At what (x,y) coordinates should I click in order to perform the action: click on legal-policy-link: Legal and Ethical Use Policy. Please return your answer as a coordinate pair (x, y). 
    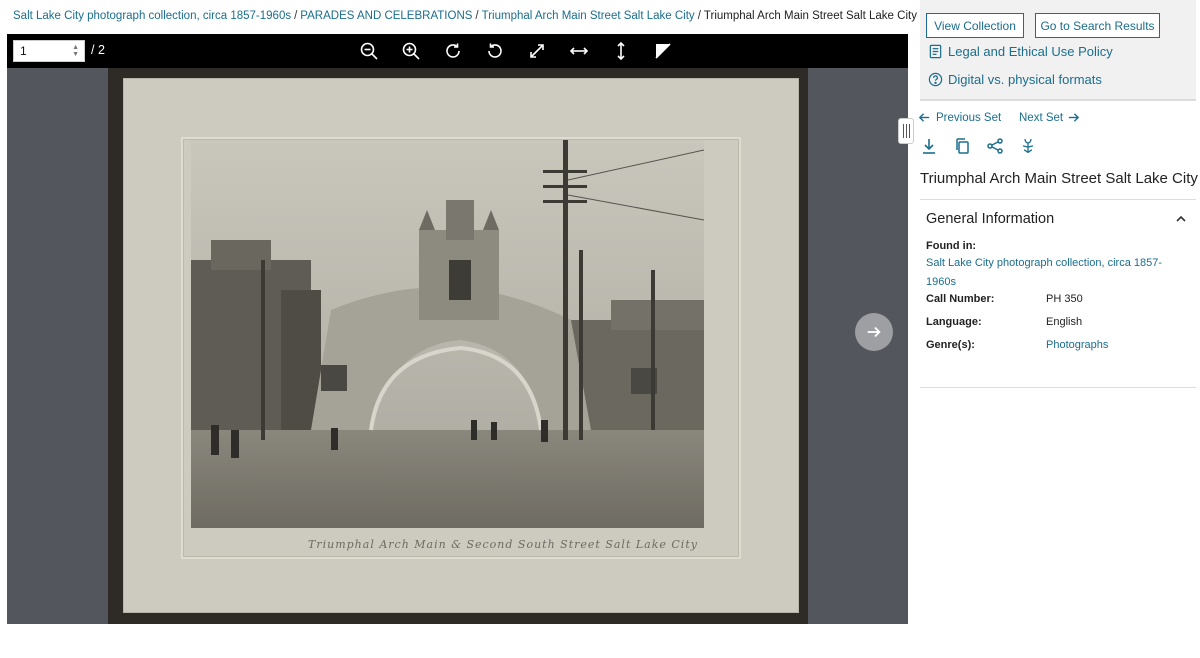
    Looking at the image, I should click on (1020, 51).